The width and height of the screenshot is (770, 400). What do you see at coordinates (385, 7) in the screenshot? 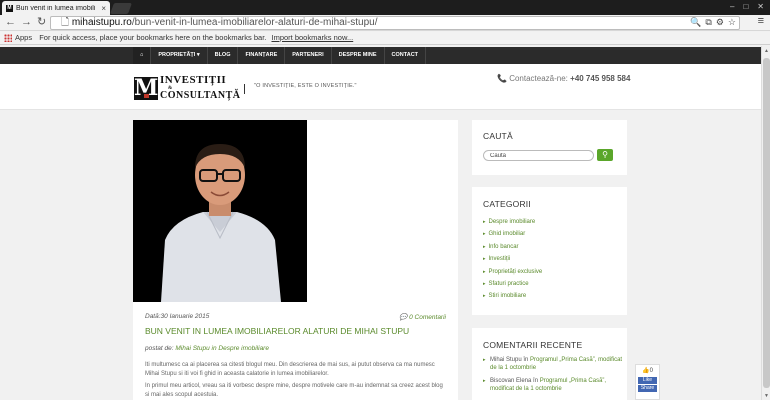
I see `browser-tab-bar: M Bun venit in lumea imobili × – □ ✕` at bounding box center [385, 7].